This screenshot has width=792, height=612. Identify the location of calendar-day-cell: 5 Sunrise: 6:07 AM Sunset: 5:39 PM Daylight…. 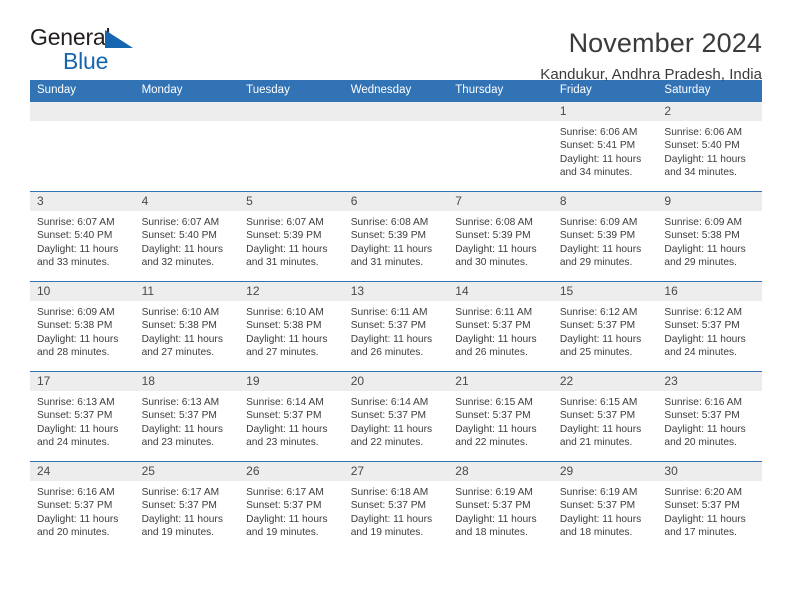
(291, 236).